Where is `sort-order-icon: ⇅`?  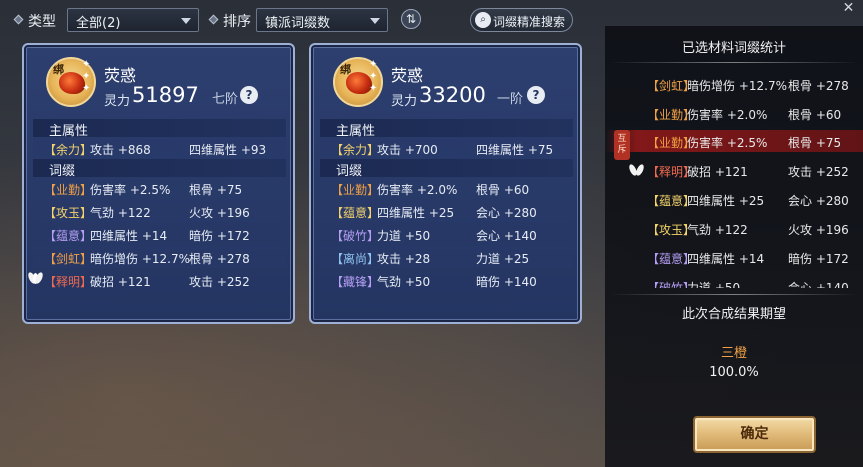
sort-order-icon: ⇅ is located at coordinates (411, 19).